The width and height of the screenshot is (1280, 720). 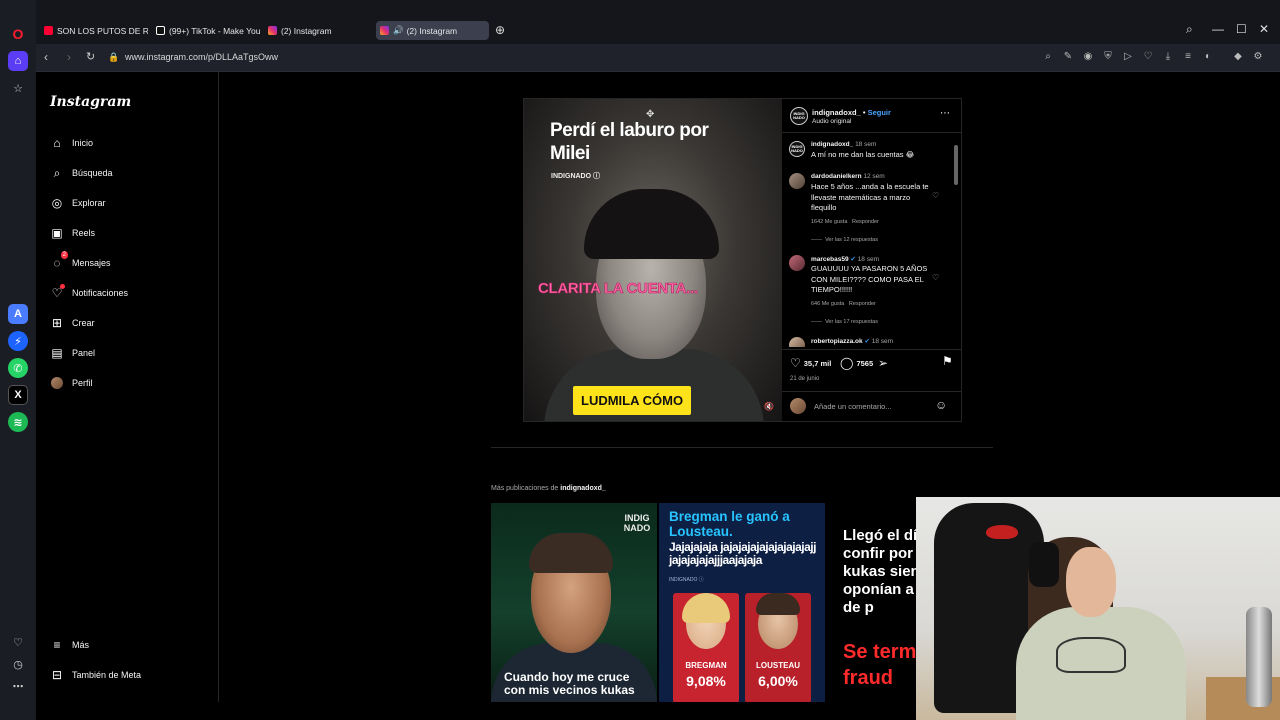 What do you see at coordinates (869, 342) in the screenshot?
I see `list-item: robertopiazza.ok ✔ 18 sem` at bounding box center [869, 342].